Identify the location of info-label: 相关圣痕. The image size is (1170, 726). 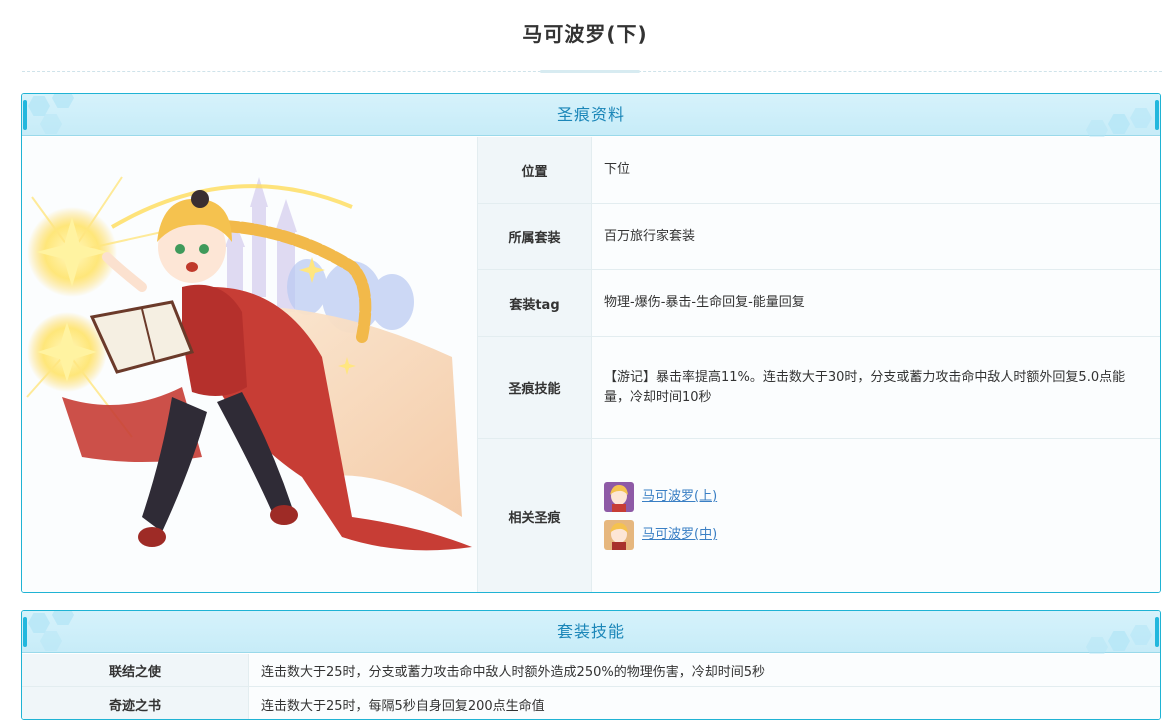
(535, 515).